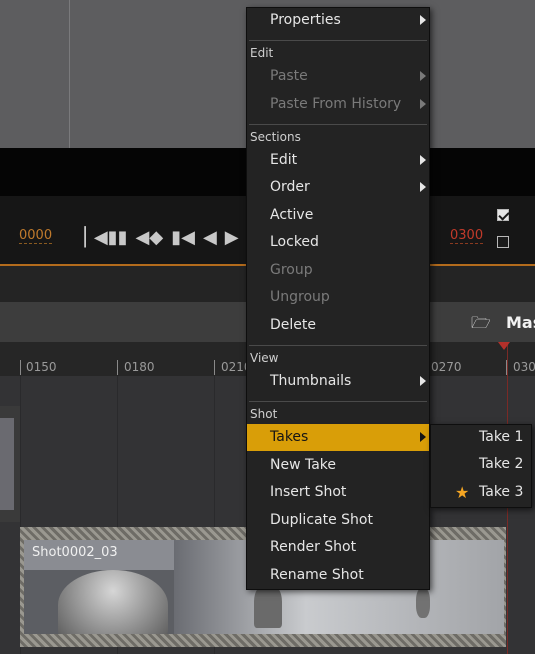 This screenshot has width=535, height=654. I want to click on menu-item-label: Edit, so click(284, 160).